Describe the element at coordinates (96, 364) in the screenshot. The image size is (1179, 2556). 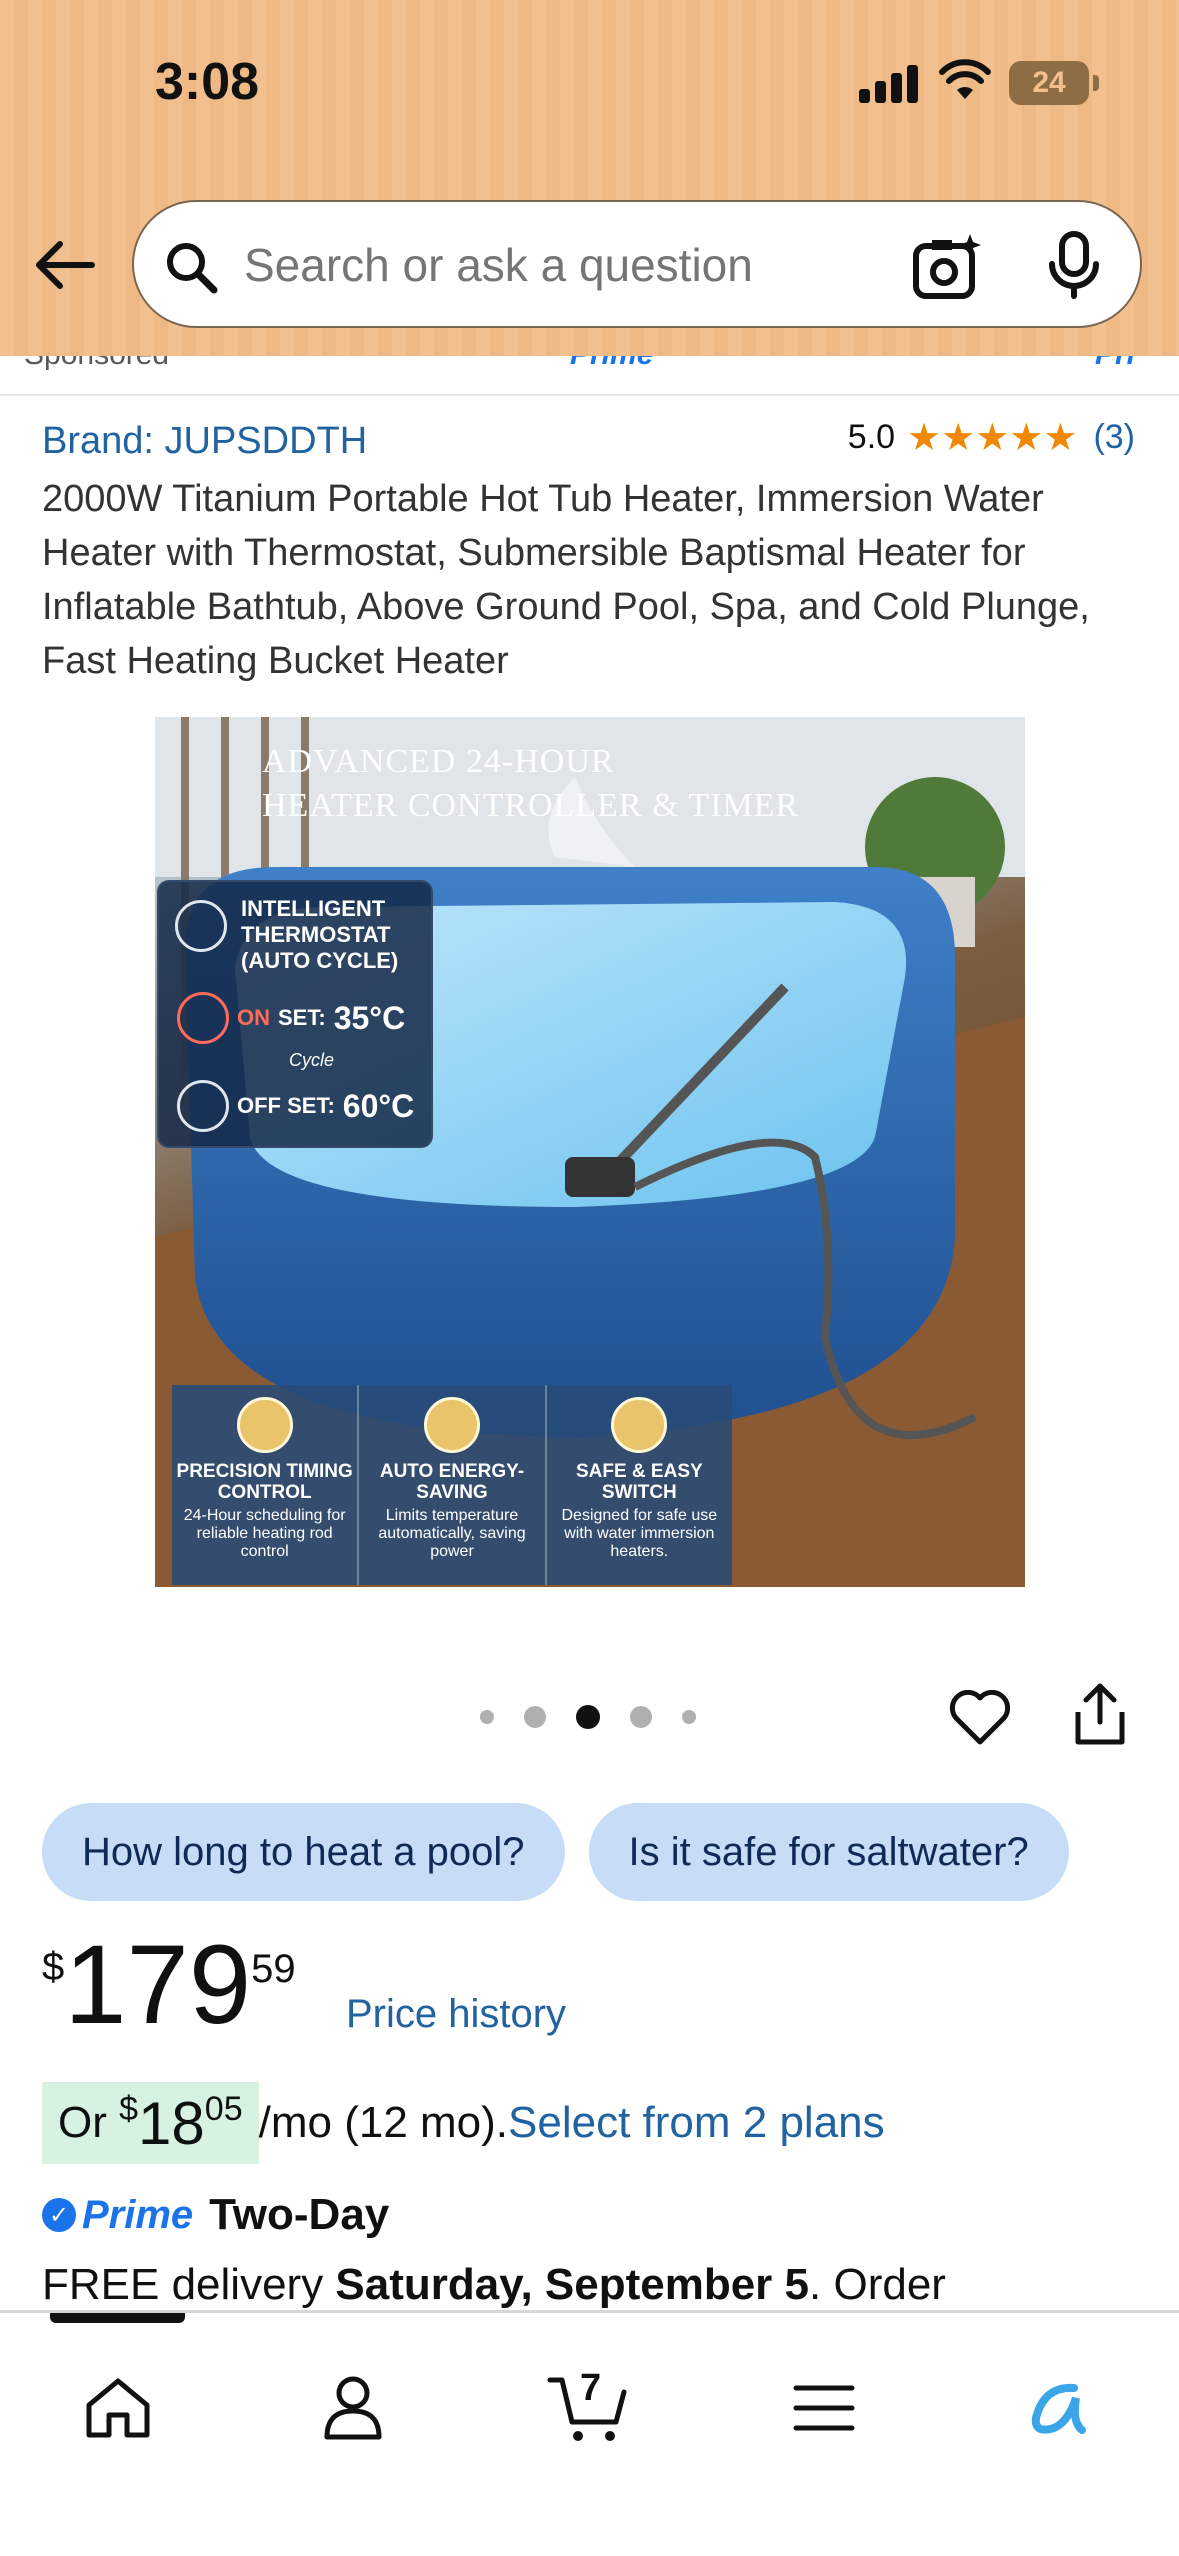
I see `sponsored-label: Sponsored` at that location.